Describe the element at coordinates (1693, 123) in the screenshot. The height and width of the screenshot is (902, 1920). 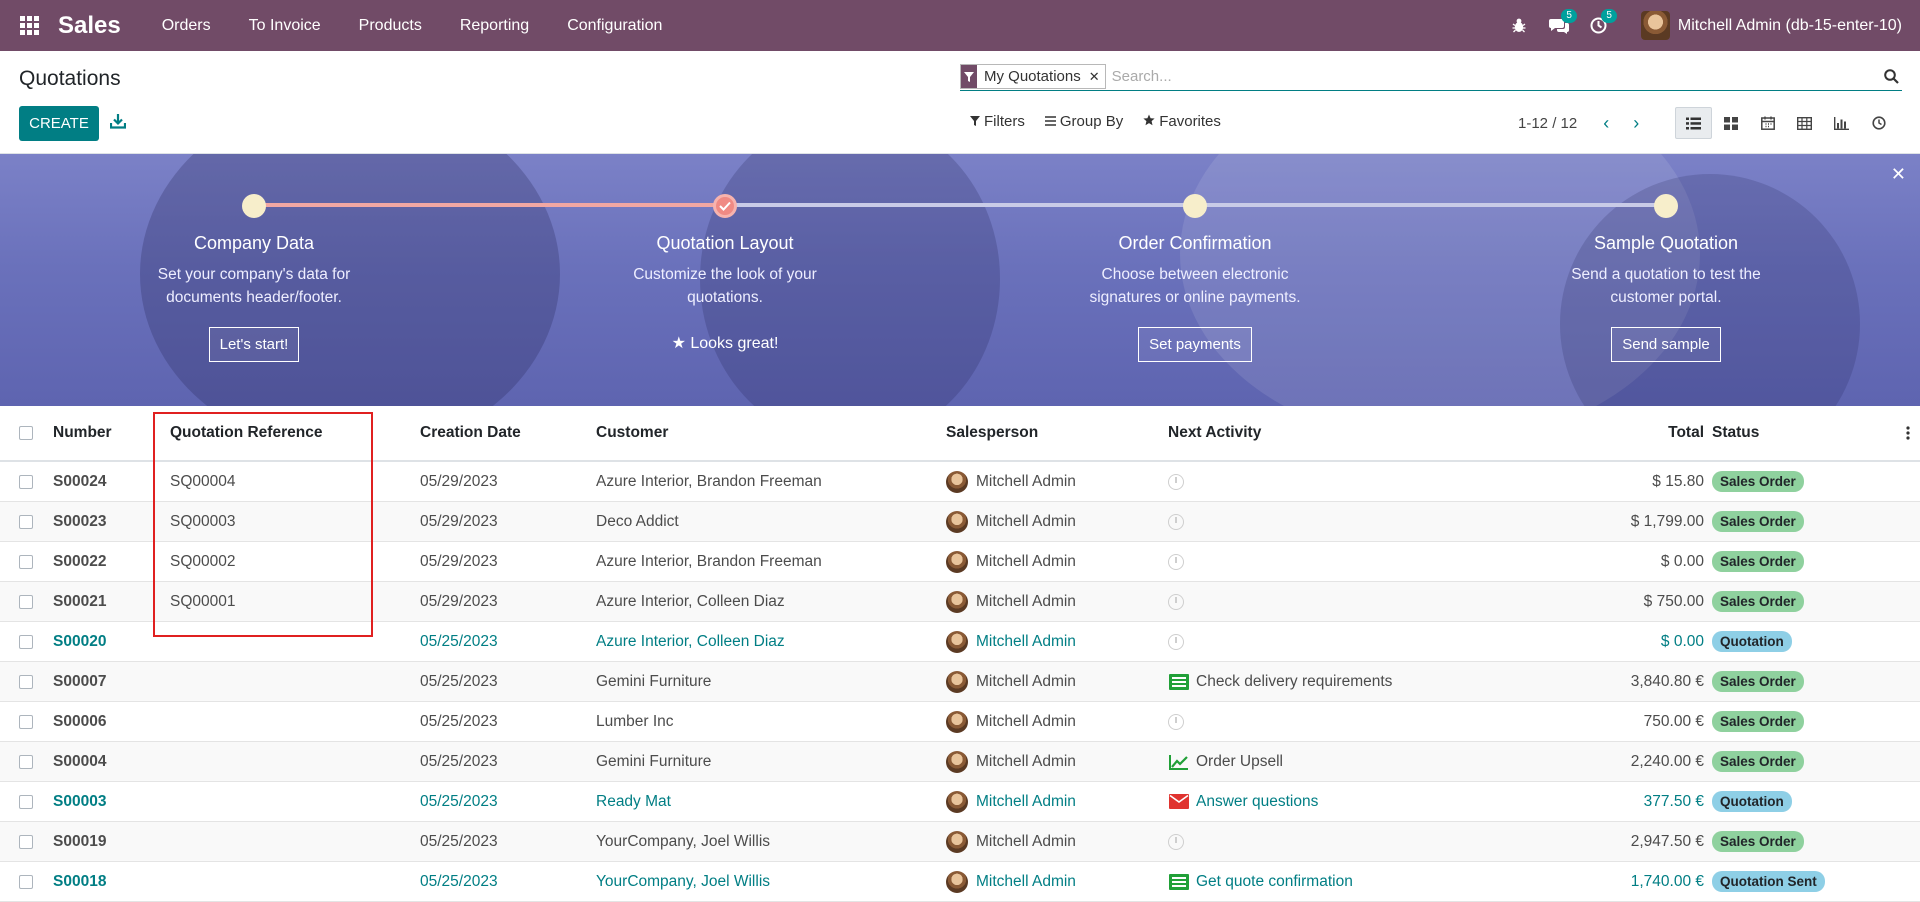
I see `list-view-icon` at that location.